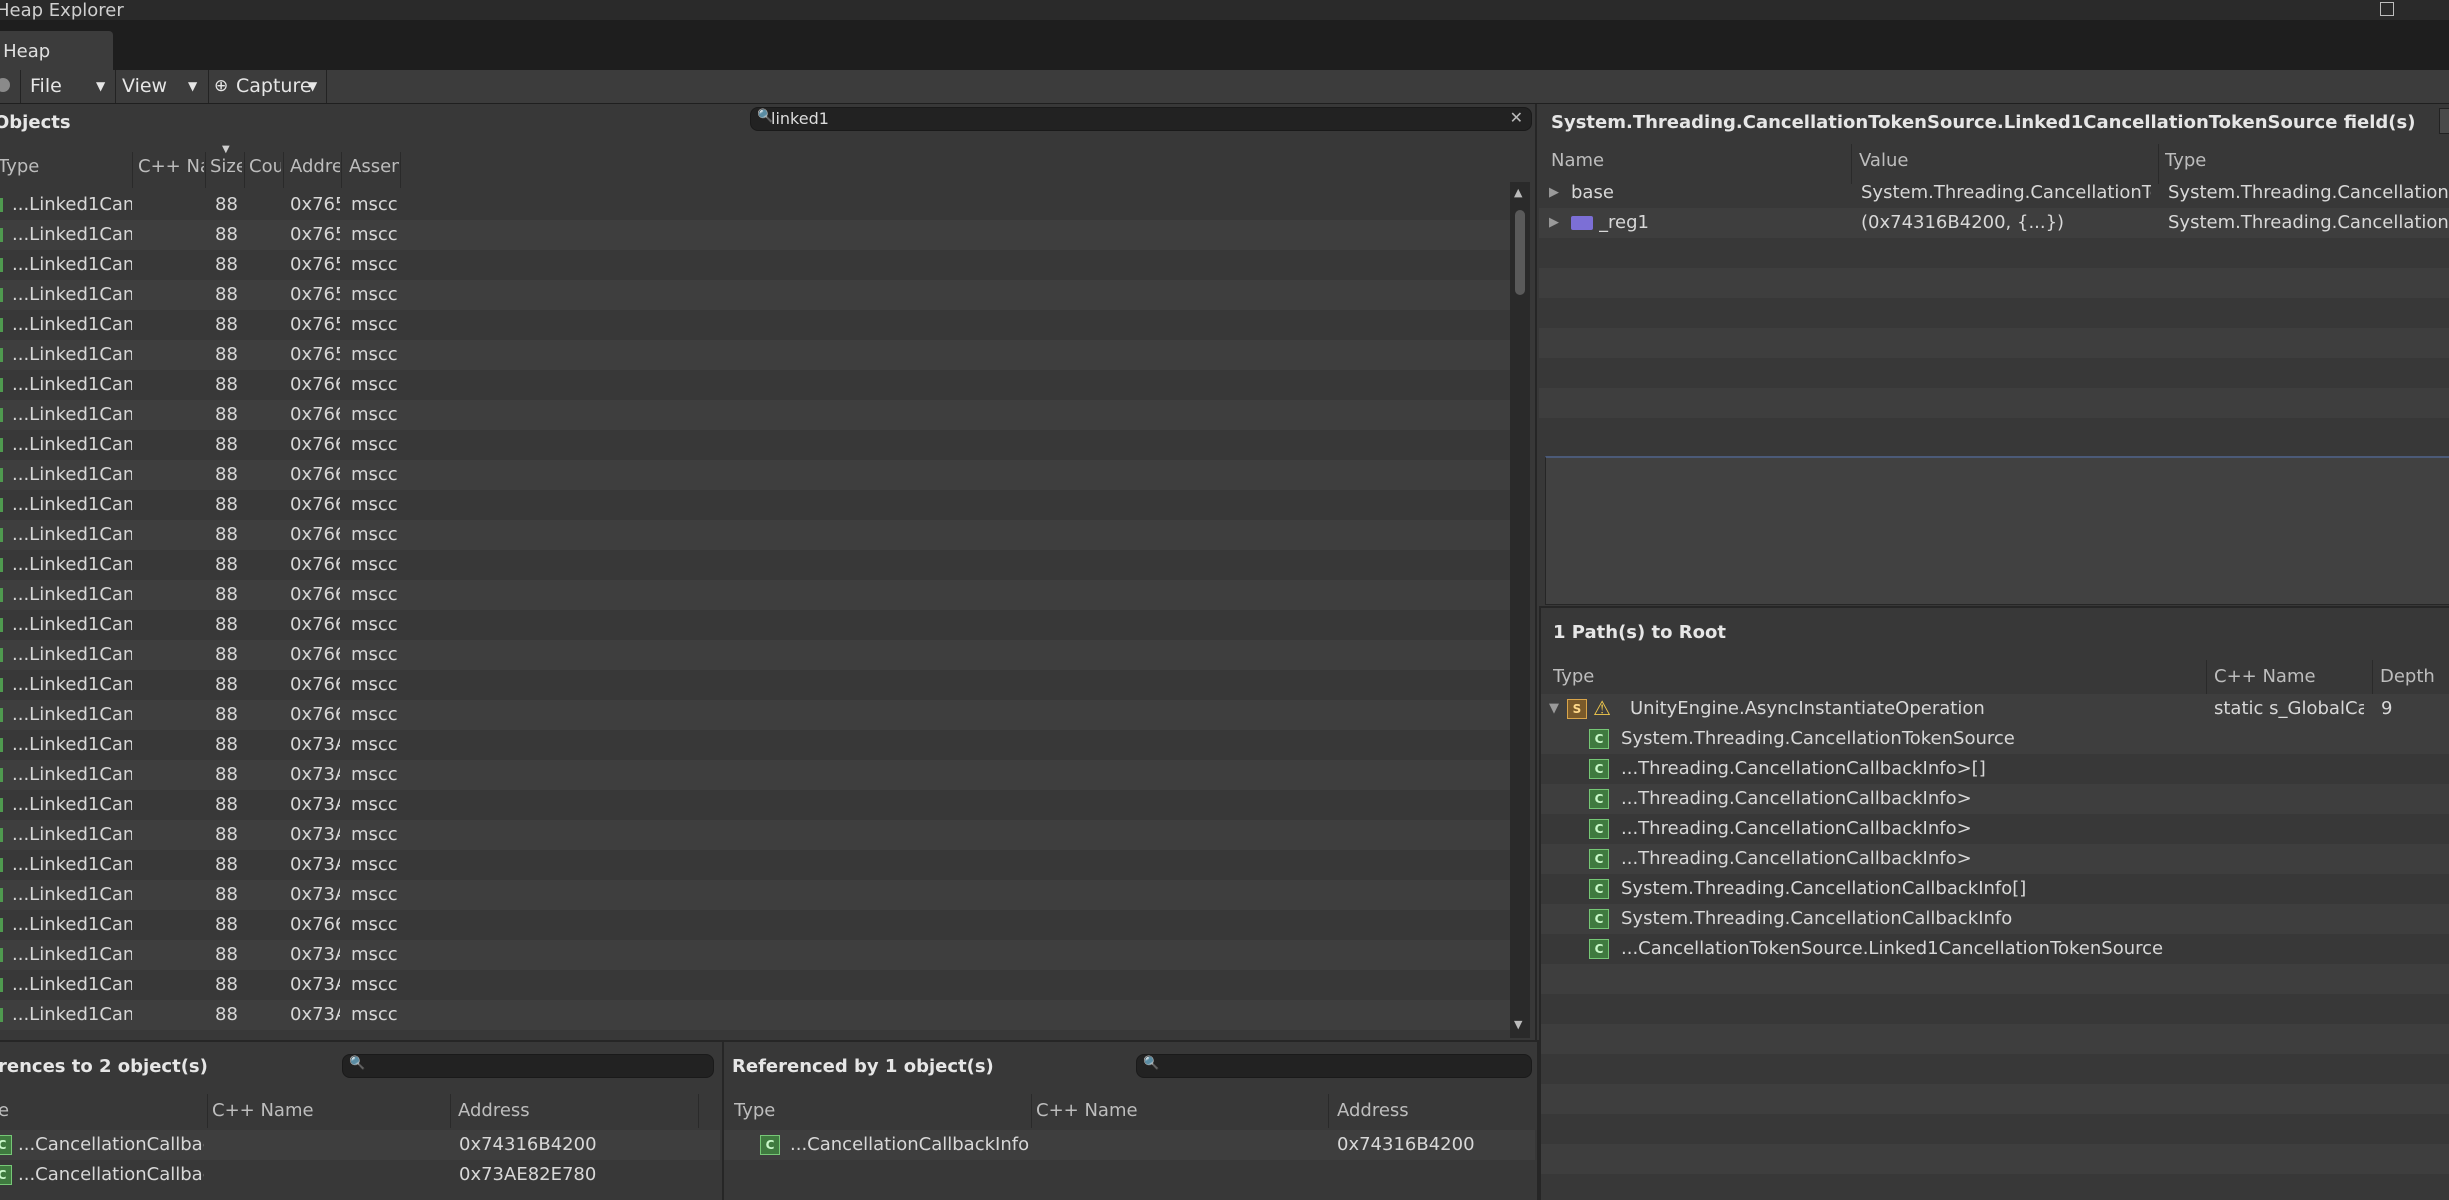 The width and height of the screenshot is (2449, 1200). I want to click on maximize-icon, so click(2387, 9).